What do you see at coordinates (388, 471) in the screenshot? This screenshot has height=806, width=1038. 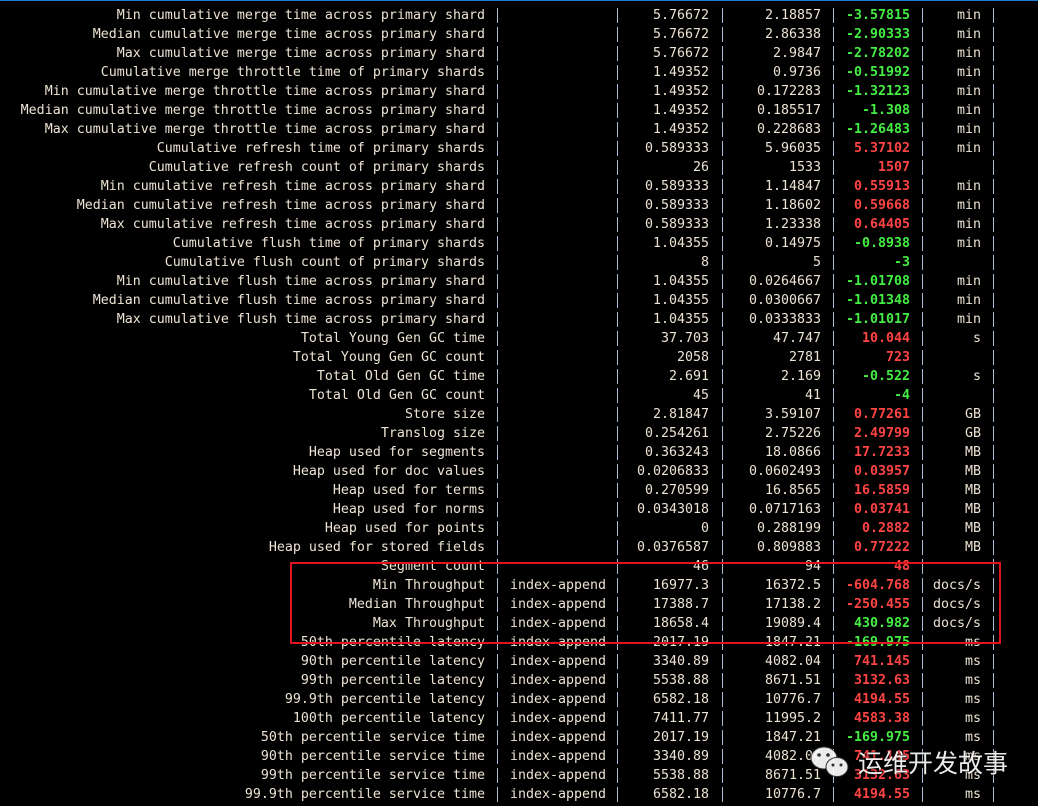 I see `metric-cell: Heap used for doc values` at bounding box center [388, 471].